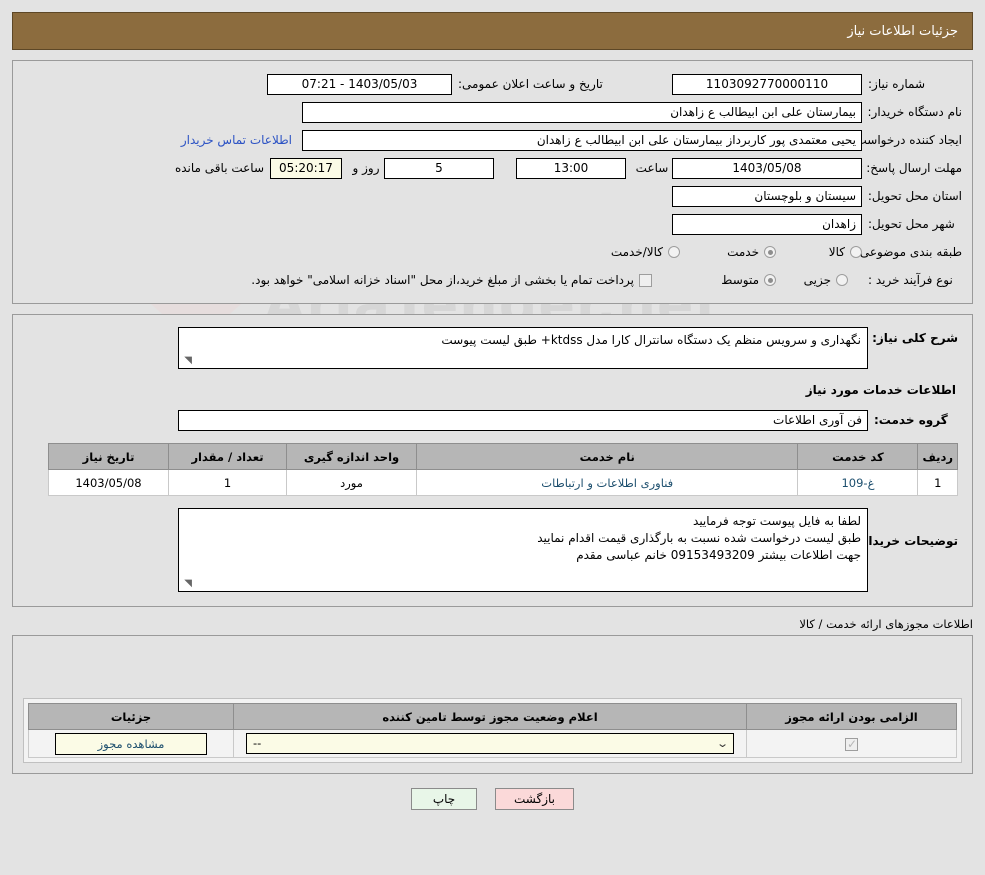 This screenshot has height=875, width=985. What do you see at coordinates (856, 252) in the screenshot?
I see `radio-kala-icon` at bounding box center [856, 252].